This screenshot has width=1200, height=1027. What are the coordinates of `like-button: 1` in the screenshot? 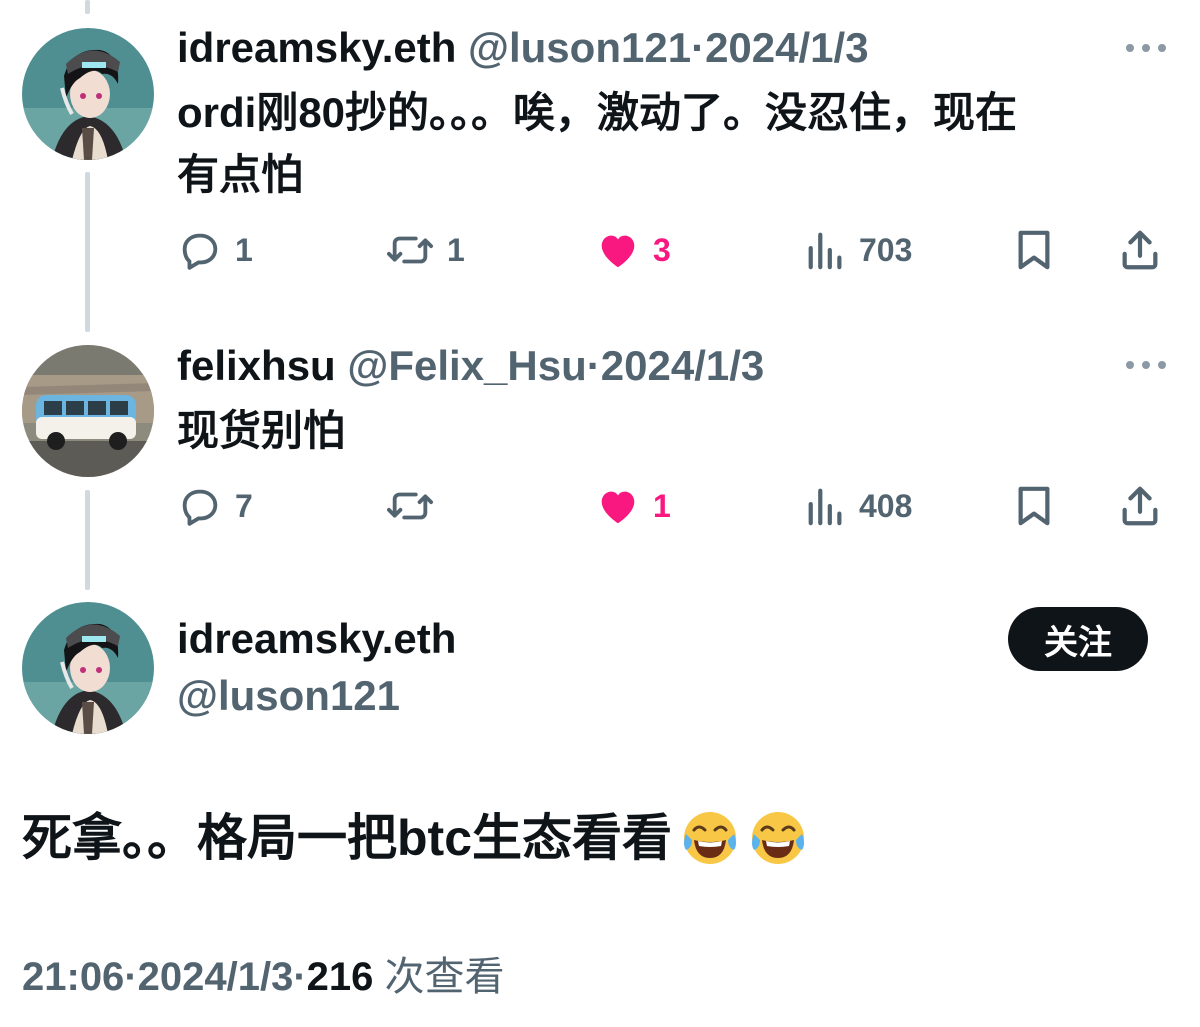 It's located at (633, 506).